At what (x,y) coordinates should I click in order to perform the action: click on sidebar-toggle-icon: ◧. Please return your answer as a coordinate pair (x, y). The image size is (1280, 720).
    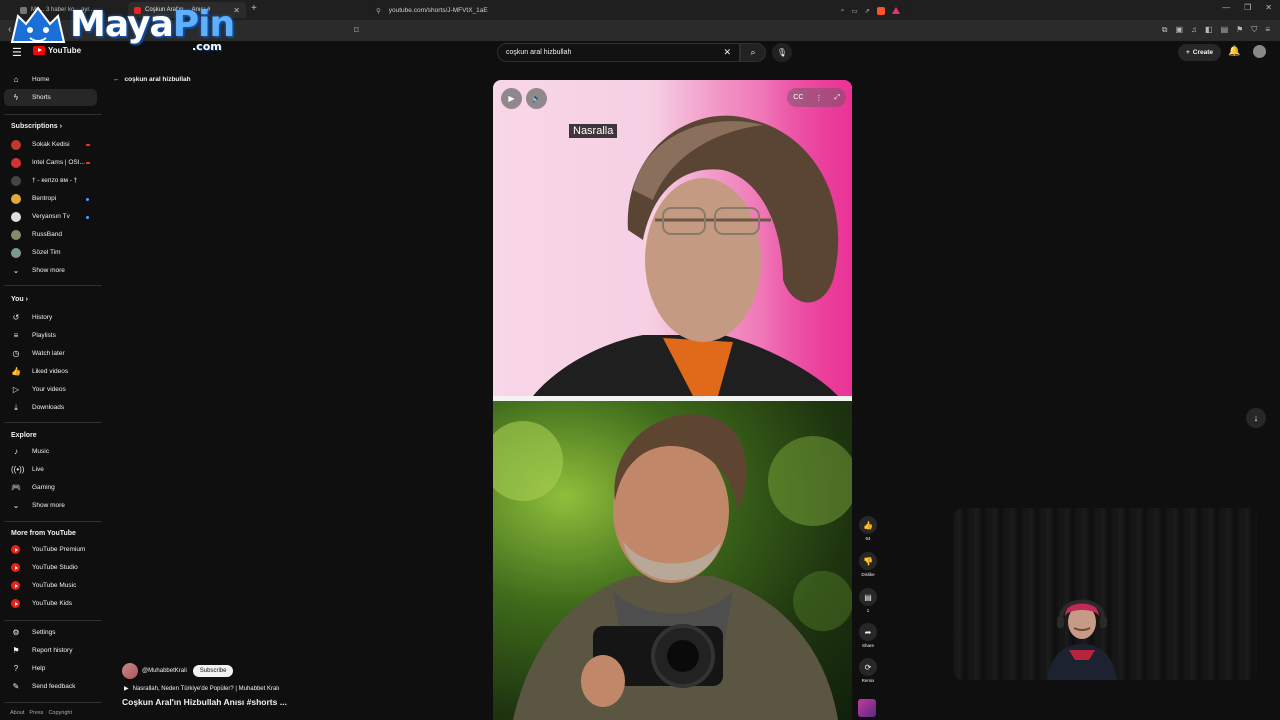
    Looking at the image, I should click on (1209, 30).